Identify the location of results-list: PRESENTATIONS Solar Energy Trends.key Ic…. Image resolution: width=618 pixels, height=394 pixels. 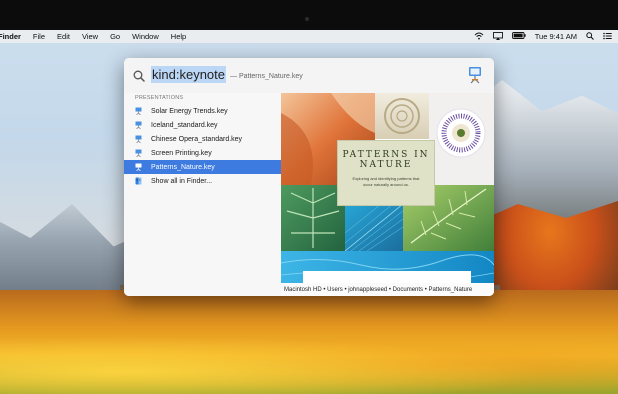
(203, 194).